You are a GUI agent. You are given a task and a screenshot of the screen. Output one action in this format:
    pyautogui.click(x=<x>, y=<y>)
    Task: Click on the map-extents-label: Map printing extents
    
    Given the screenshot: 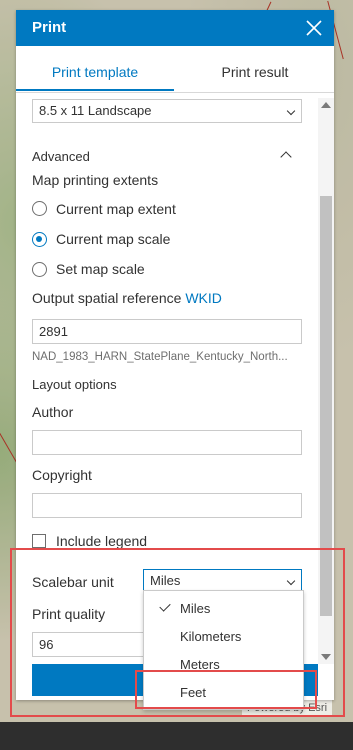 What is the action you would take?
    pyautogui.click(x=95, y=180)
    